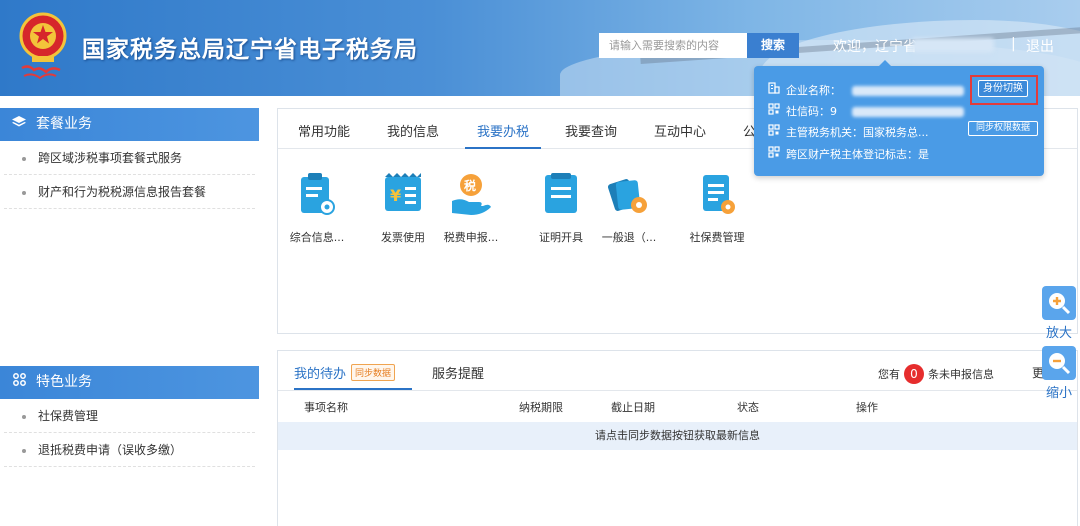 This screenshot has height=526, width=1080. I want to click on tax-emblem-logo, so click(43, 46).